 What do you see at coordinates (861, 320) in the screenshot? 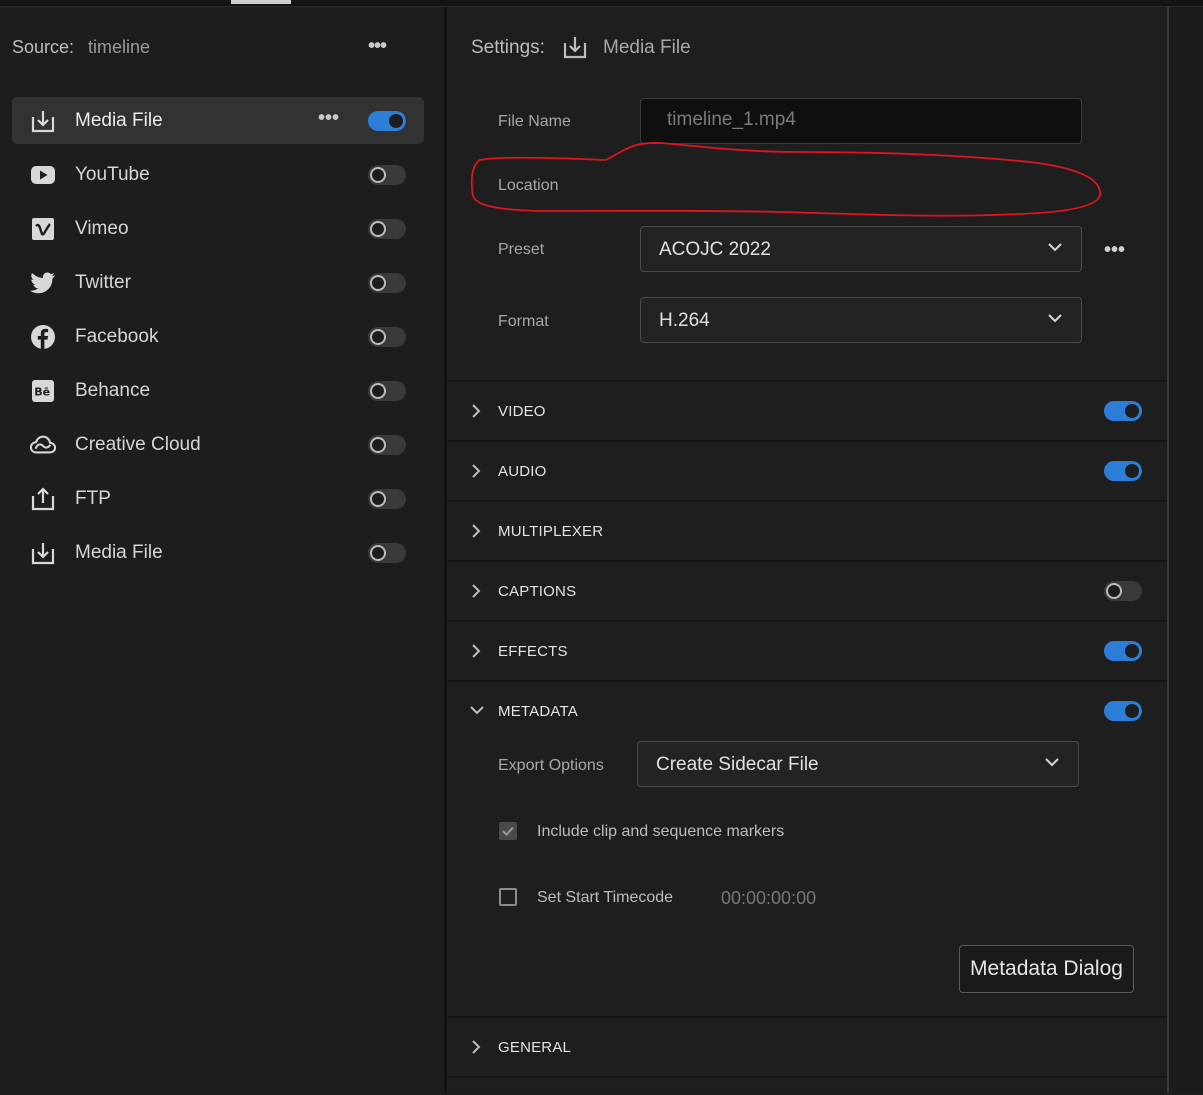
I see `format-dropdown: H.264` at bounding box center [861, 320].